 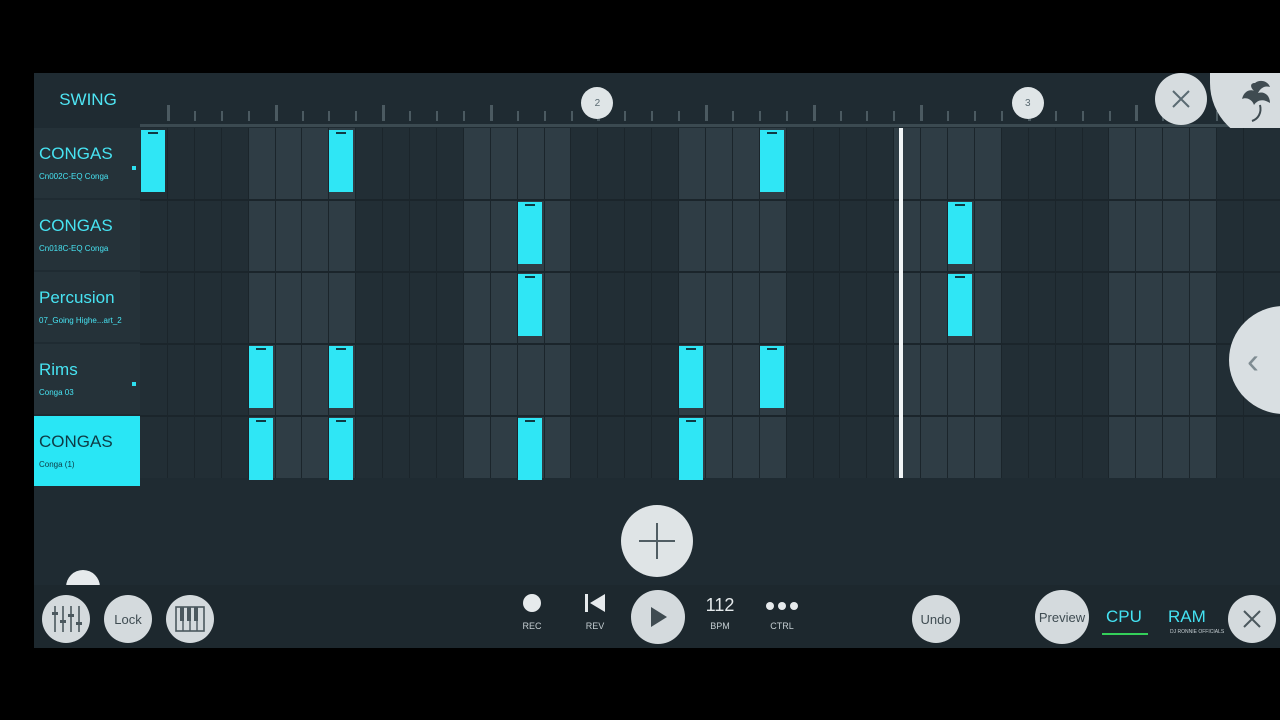 What do you see at coordinates (720, 605) in the screenshot?
I see `tempo-value: 112` at bounding box center [720, 605].